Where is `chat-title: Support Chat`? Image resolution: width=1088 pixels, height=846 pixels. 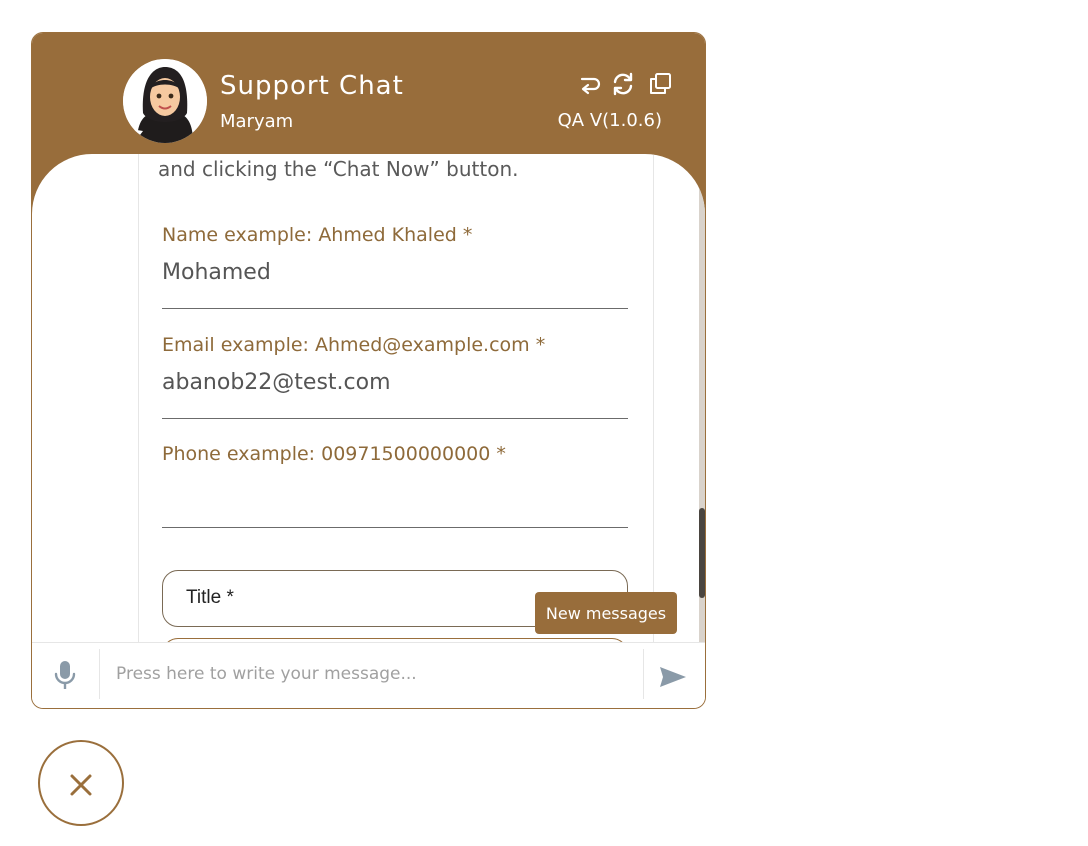
chat-title: Support Chat is located at coordinates (312, 86).